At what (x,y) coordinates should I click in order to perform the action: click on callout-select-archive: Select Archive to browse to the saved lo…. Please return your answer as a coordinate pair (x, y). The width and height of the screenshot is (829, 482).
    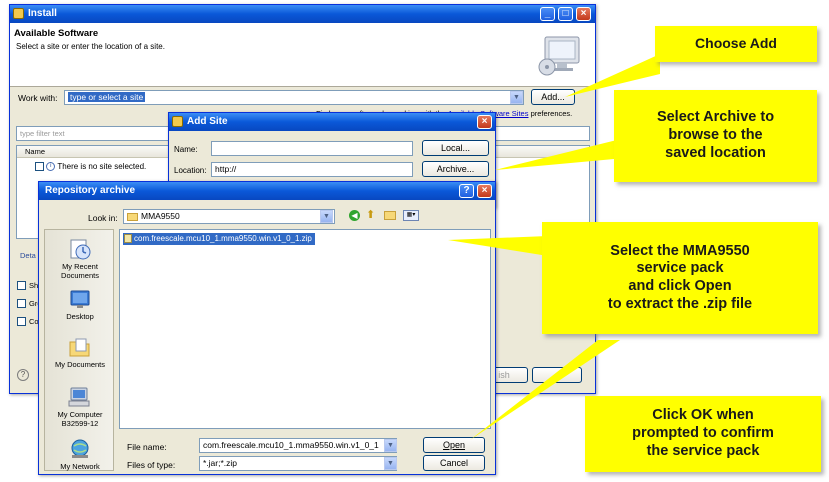
    Looking at the image, I should click on (715, 136).